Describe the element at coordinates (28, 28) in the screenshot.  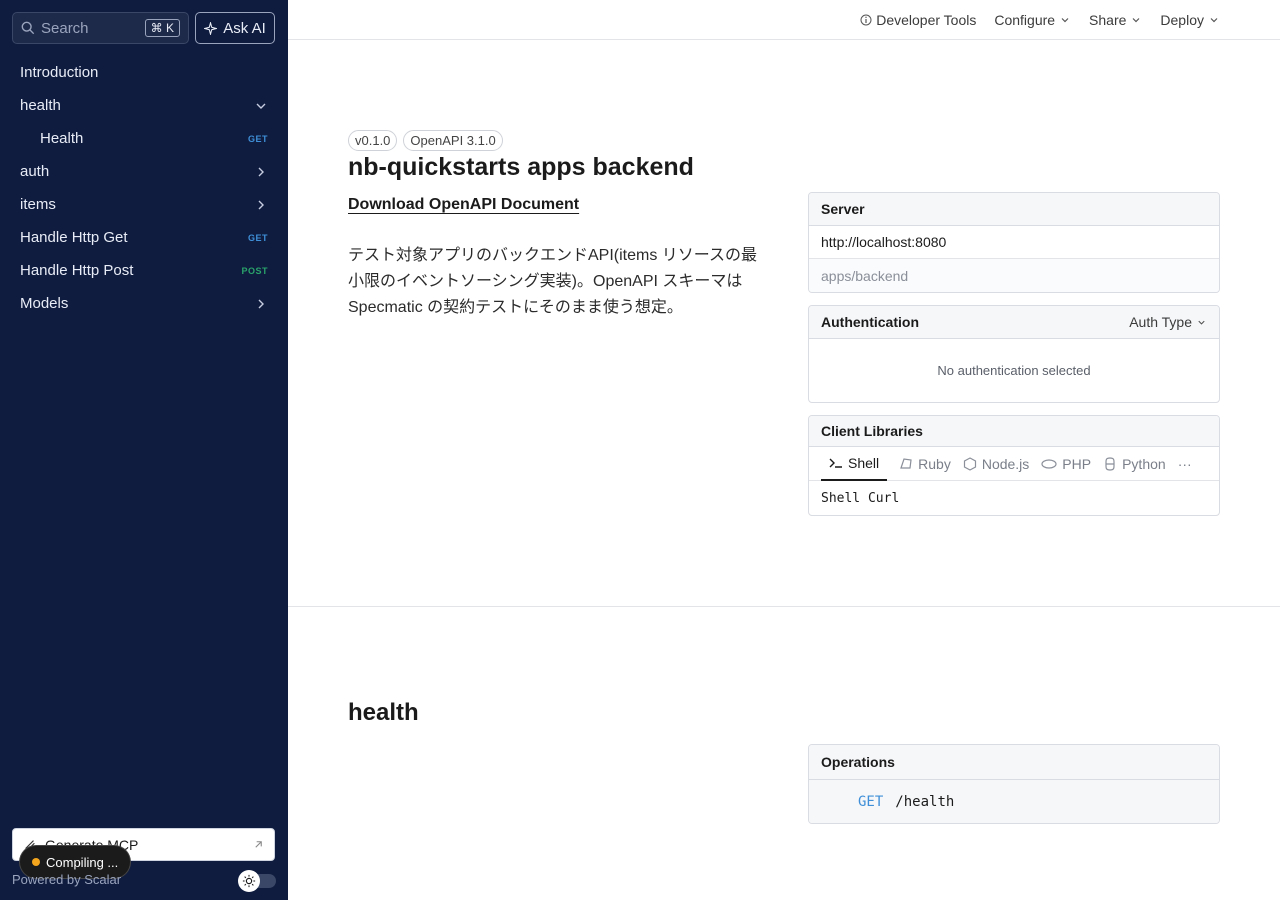
I see `search-icon` at that location.